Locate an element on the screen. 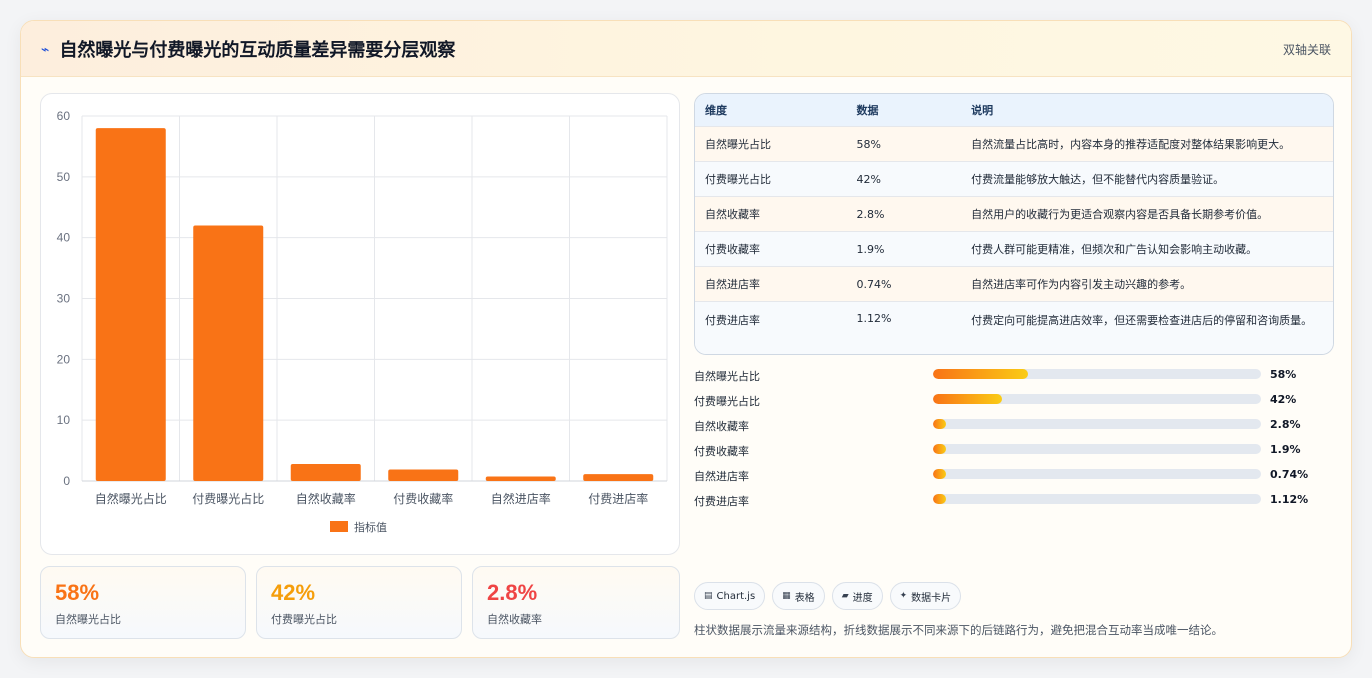  table-cell-description: 付费定向可能提高进店效率，但还需要检查进店后的停留和咨询质量。 is located at coordinates (1142, 320).